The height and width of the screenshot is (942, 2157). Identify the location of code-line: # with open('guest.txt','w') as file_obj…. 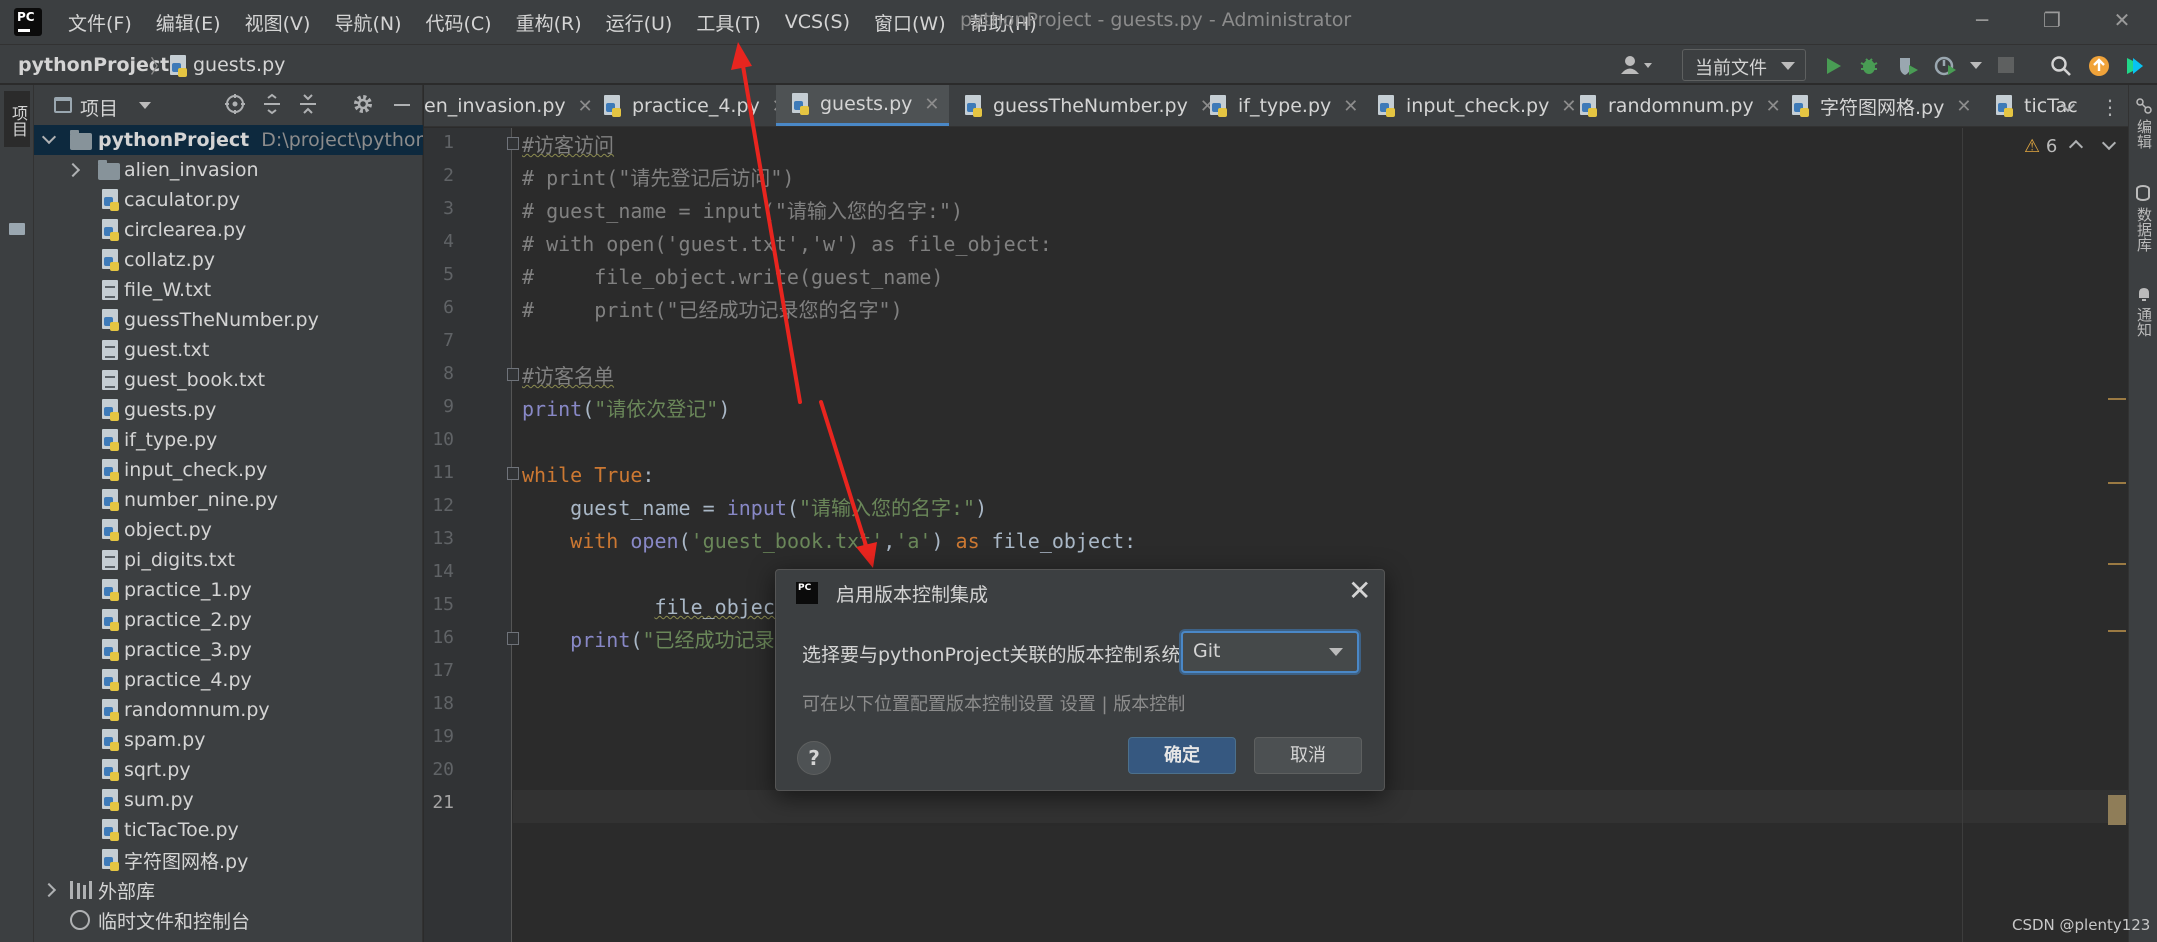
(787, 244).